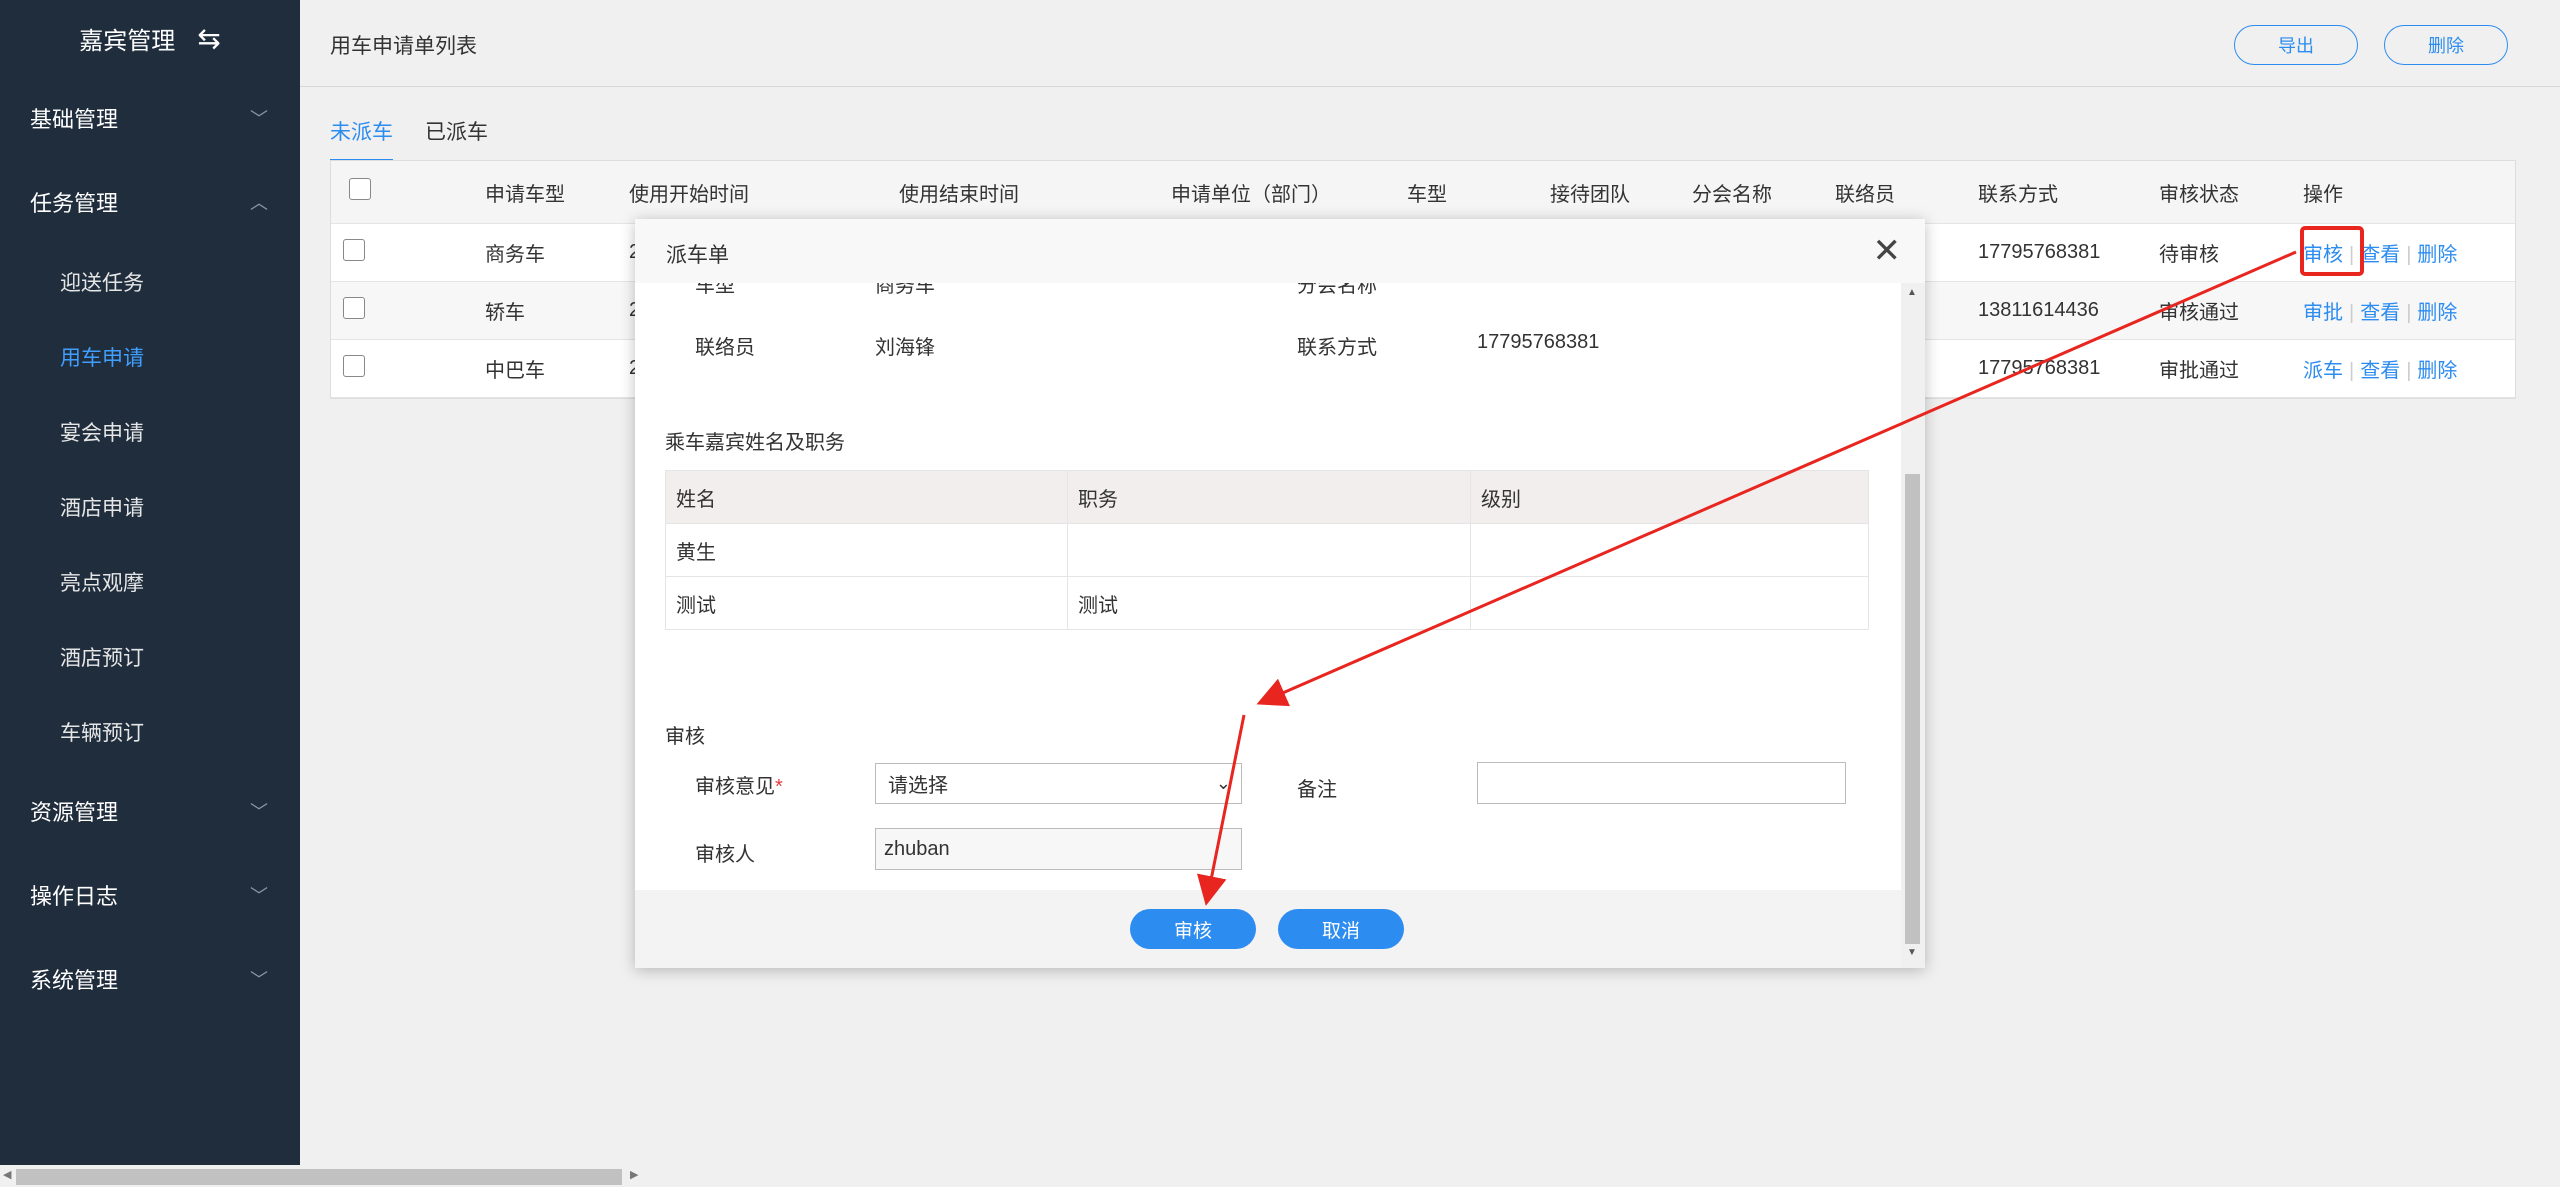 Image resolution: width=2560 pixels, height=1187 pixels. What do you see at coordinates (866, 497) in the screenshot?
I see `column-header: 姓名` at bounding box center [866, 497].